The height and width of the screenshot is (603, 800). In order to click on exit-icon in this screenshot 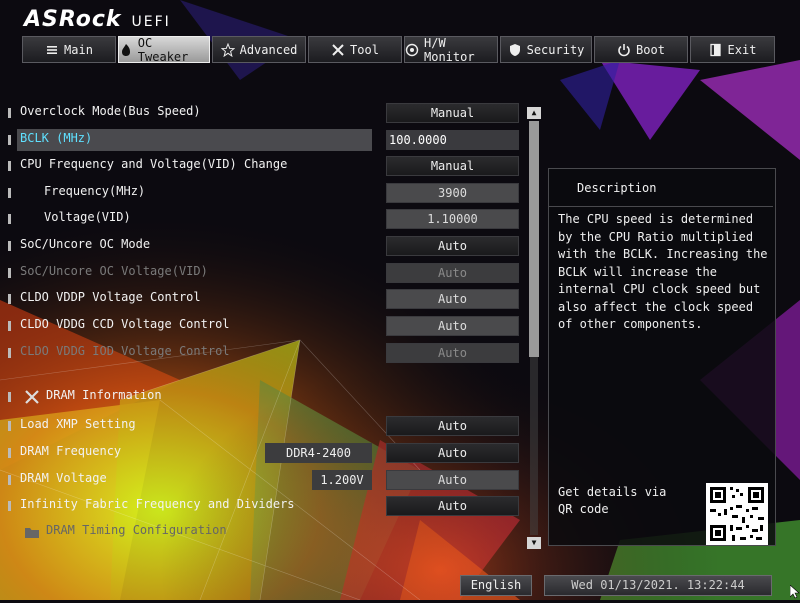, I will do `click(716, 50)`.